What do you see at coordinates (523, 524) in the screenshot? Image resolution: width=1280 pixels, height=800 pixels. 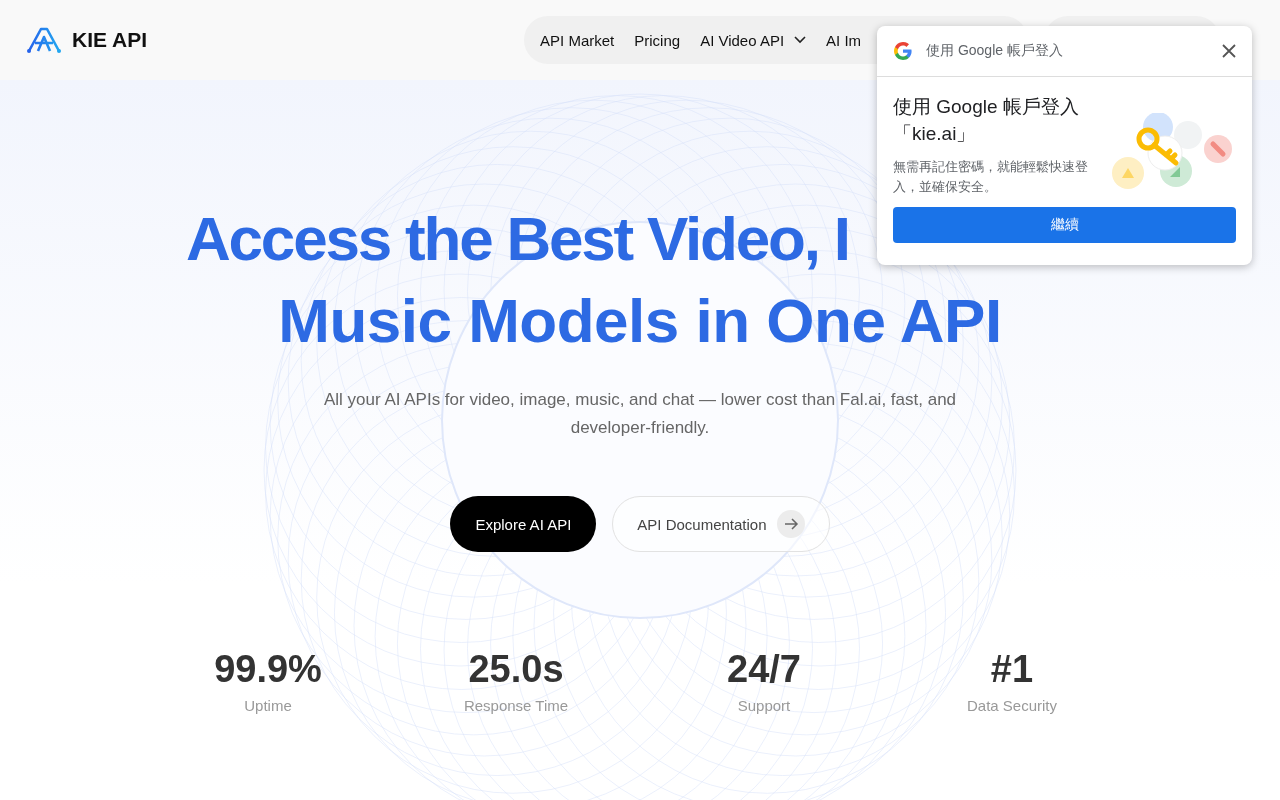 I see `explore-button: Explore AI API` at bounding box center [523, 524].